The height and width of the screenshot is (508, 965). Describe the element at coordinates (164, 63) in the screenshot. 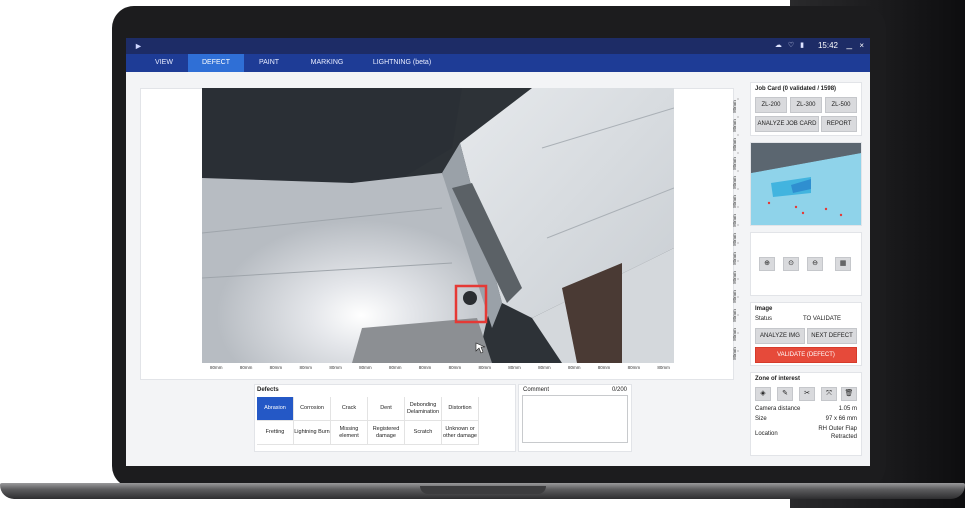

I see `tab-view: VIEW` at that location.